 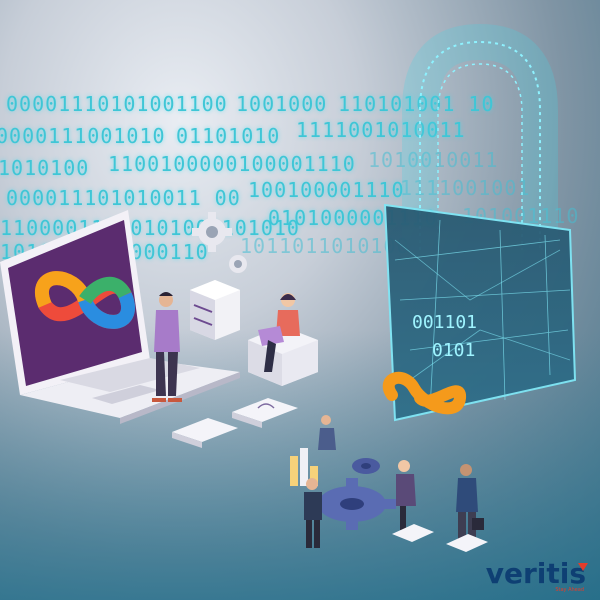 I want to click on logo-wordmark: veritis, so click(x=535, y=573).